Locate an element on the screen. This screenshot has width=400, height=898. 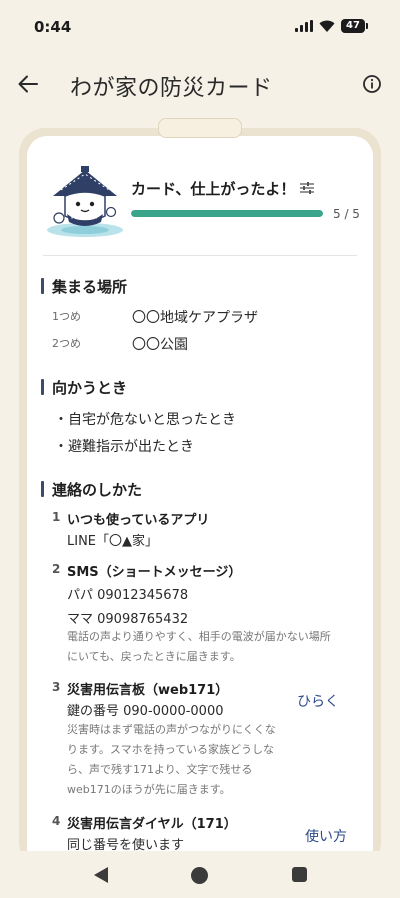
mascot-illustration is located at coordinates (85, 201).